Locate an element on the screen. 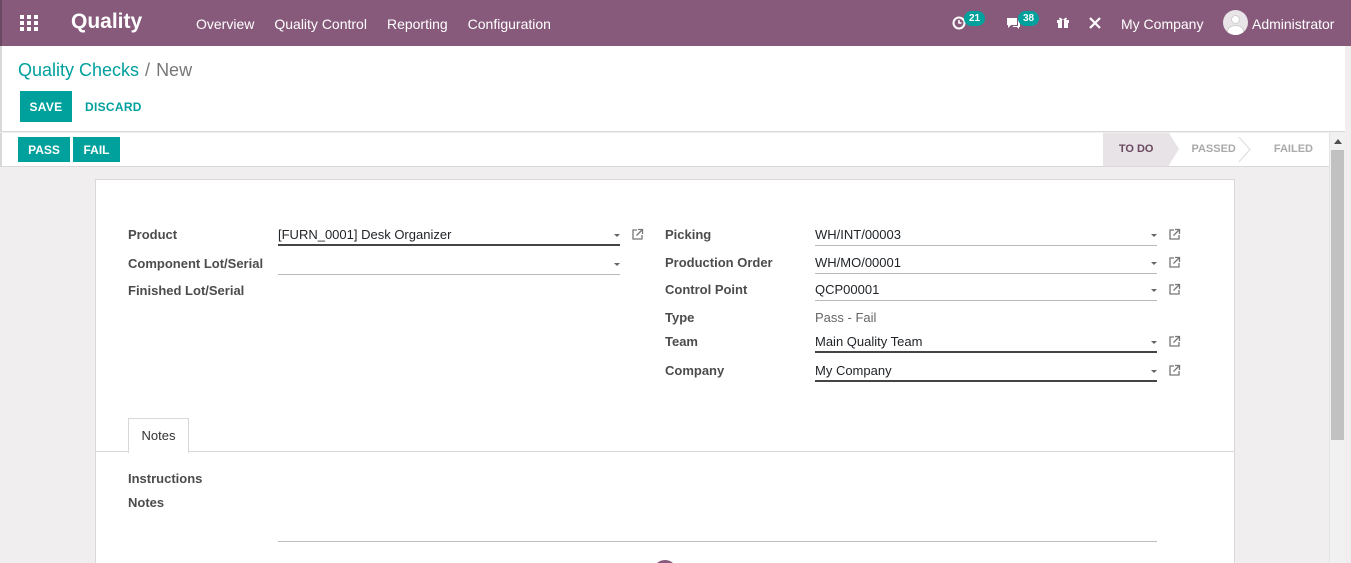 Image resolution: width=1351 pixels, height=563 pixels. menu-item-configuration: Configuration is located at coordinates (509, 24).